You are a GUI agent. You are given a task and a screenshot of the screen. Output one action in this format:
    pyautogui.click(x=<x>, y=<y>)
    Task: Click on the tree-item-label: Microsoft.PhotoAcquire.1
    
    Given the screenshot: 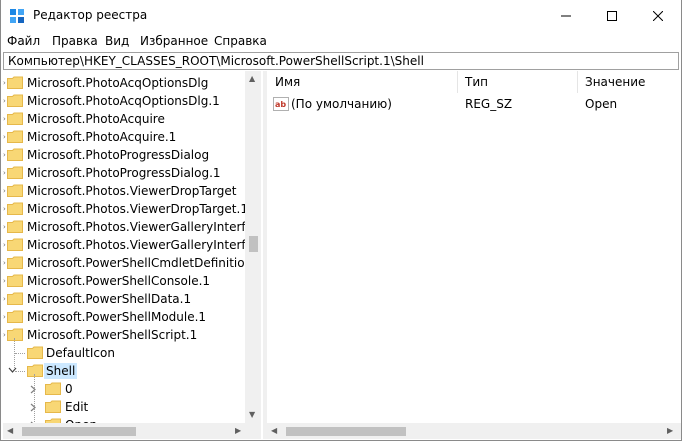 What is the action you would take?
    pyautogui.click(x=102, y=137)
    